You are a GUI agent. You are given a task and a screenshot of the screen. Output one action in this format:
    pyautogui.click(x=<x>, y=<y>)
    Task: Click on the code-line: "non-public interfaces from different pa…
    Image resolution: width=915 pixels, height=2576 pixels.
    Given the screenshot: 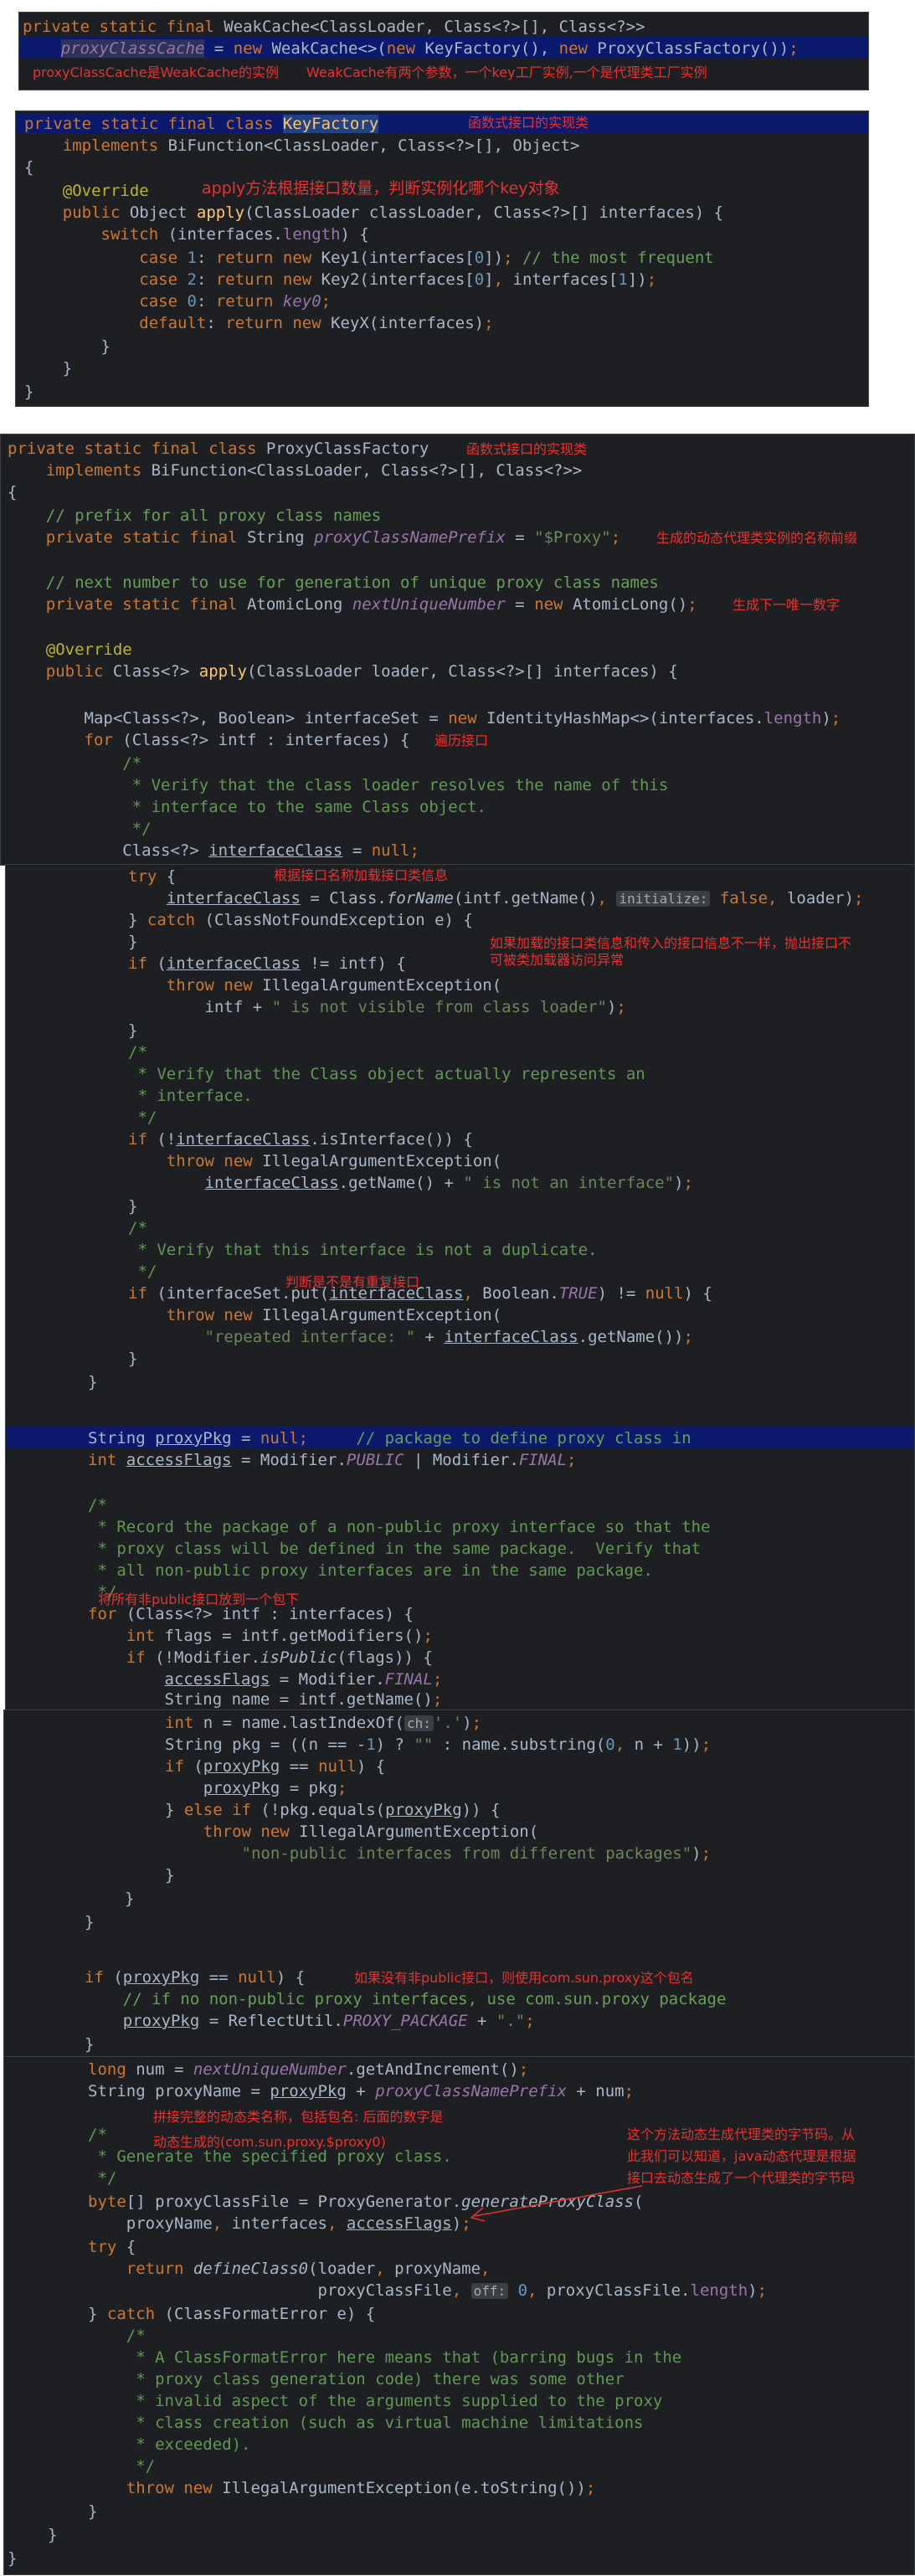 What is the action you would take?
    pyautogui.click(x=476, y=1854)
    